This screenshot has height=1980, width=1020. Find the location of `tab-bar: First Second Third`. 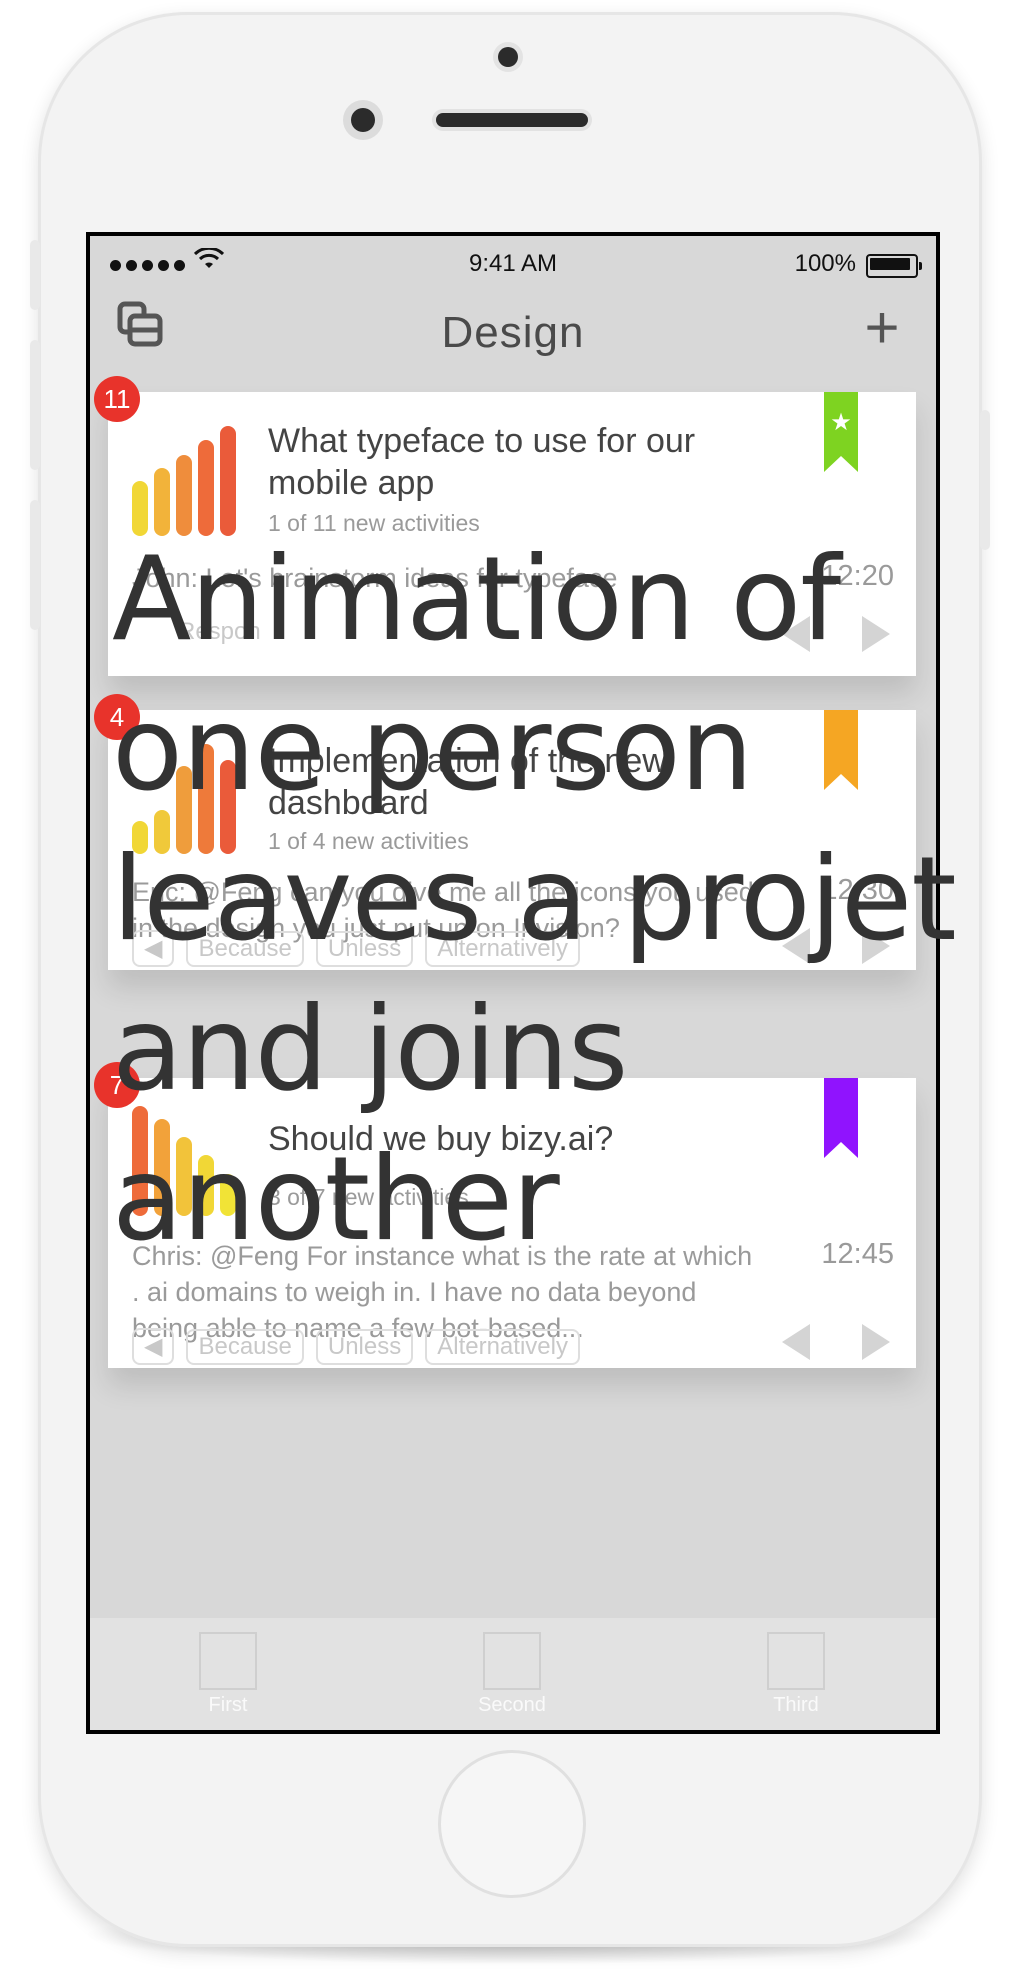

tab-bar: First Second Third is located at coordinates (513, 1674).